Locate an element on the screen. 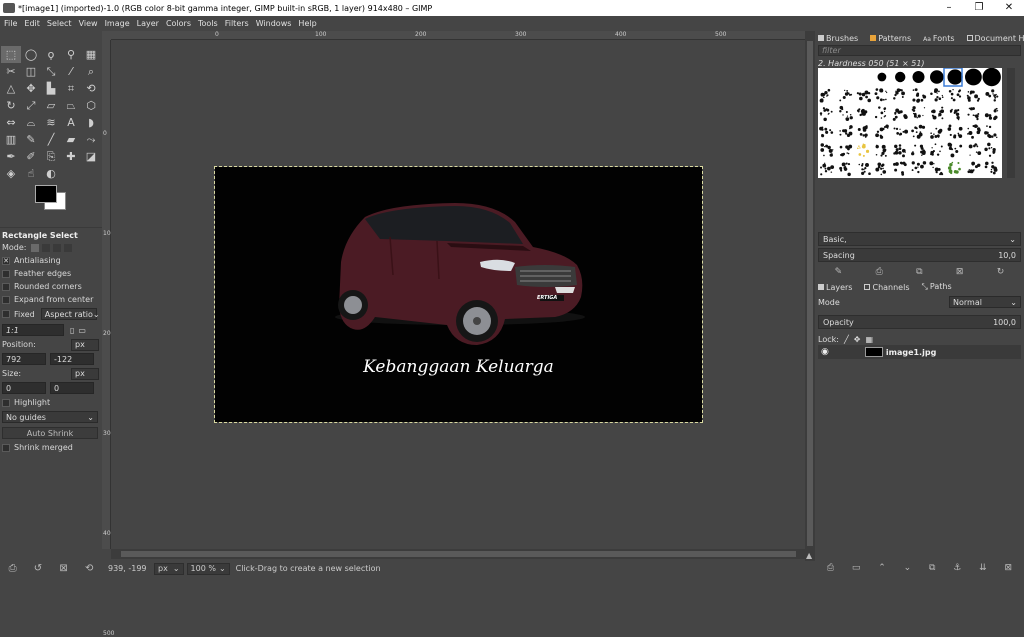 The width and height of the screenshot is (1024, 637). tool-eraser-icon: ▰ is located at coordinates (71, 139).